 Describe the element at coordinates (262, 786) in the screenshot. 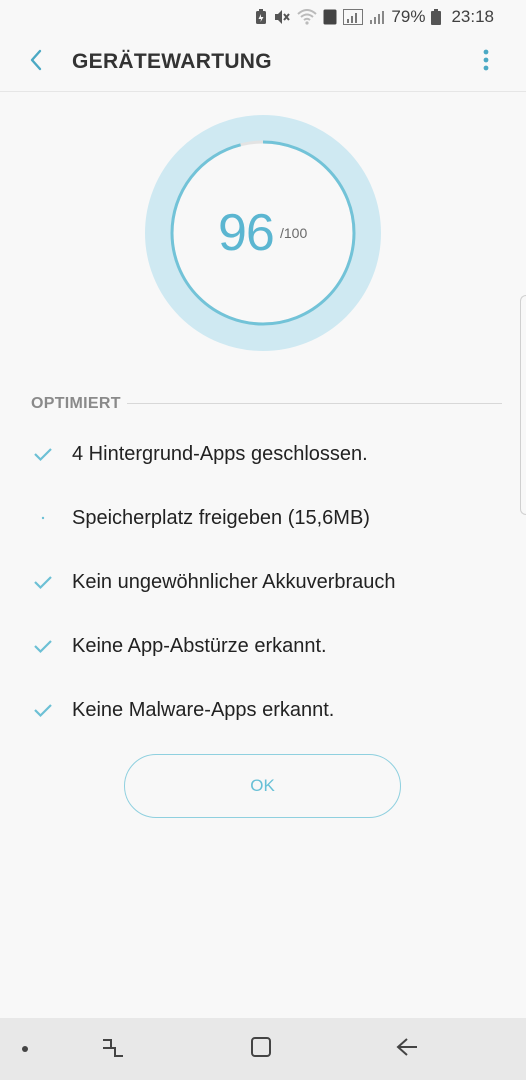

I see `ok-button: OK` at that location.